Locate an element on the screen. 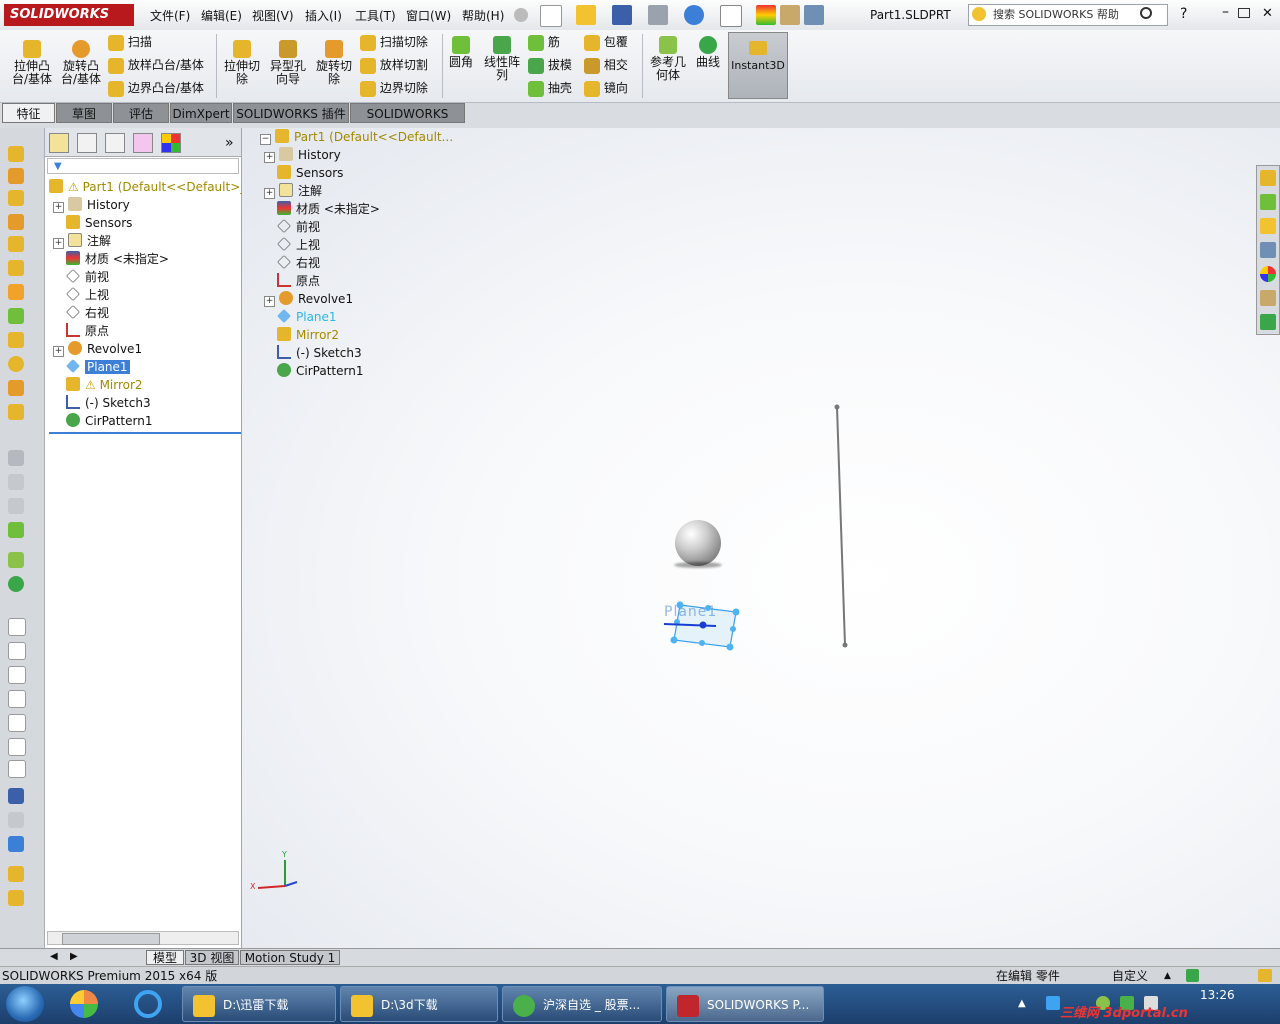 The image size is (1280, 1024). sweep-icon is located at coordinates (16, 198).